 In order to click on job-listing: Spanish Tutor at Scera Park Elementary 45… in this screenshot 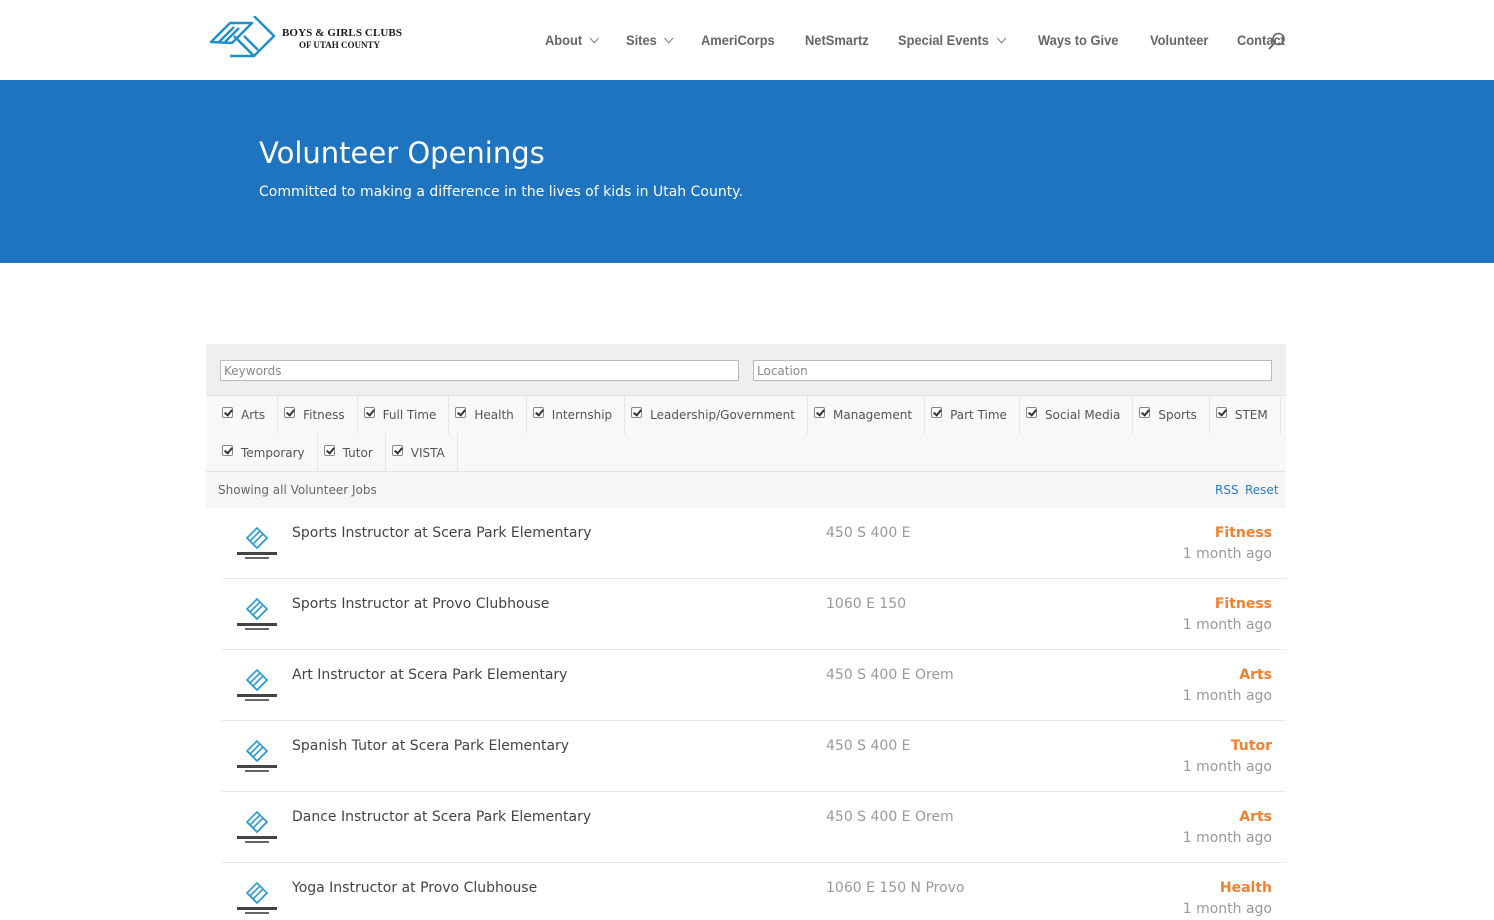, I will do `click(754, 756)`.